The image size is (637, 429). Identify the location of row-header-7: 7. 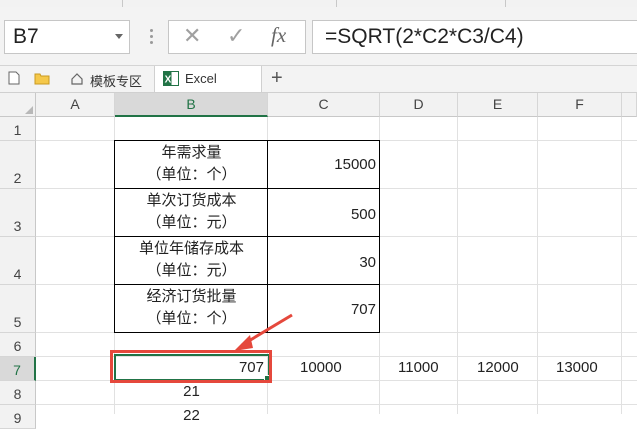
(18, 369).